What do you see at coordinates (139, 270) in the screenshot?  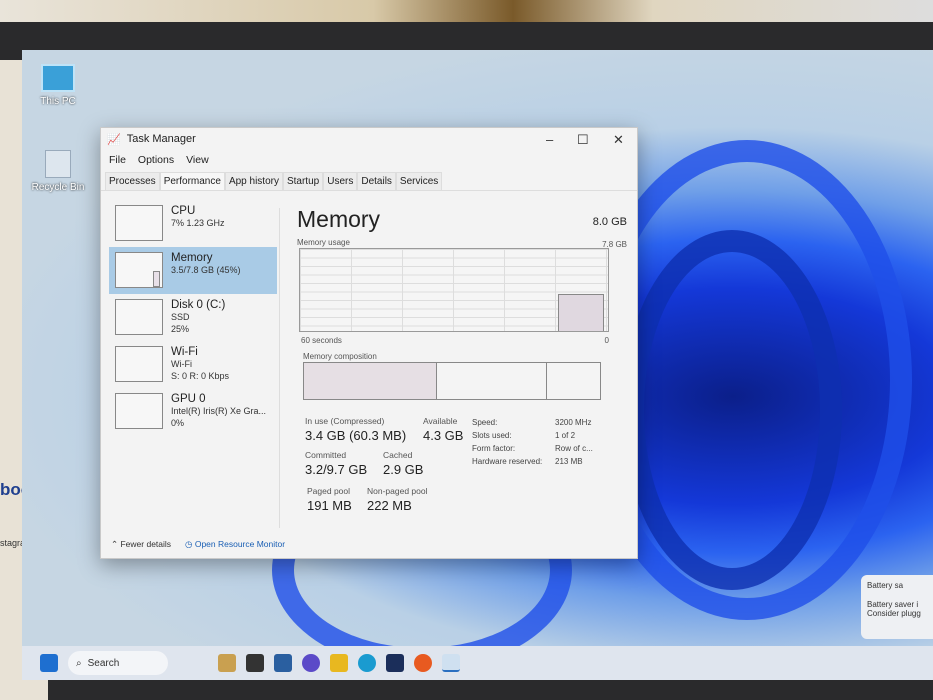 I see `memory-thumbnail-graph` at bounding box center [139, 270].